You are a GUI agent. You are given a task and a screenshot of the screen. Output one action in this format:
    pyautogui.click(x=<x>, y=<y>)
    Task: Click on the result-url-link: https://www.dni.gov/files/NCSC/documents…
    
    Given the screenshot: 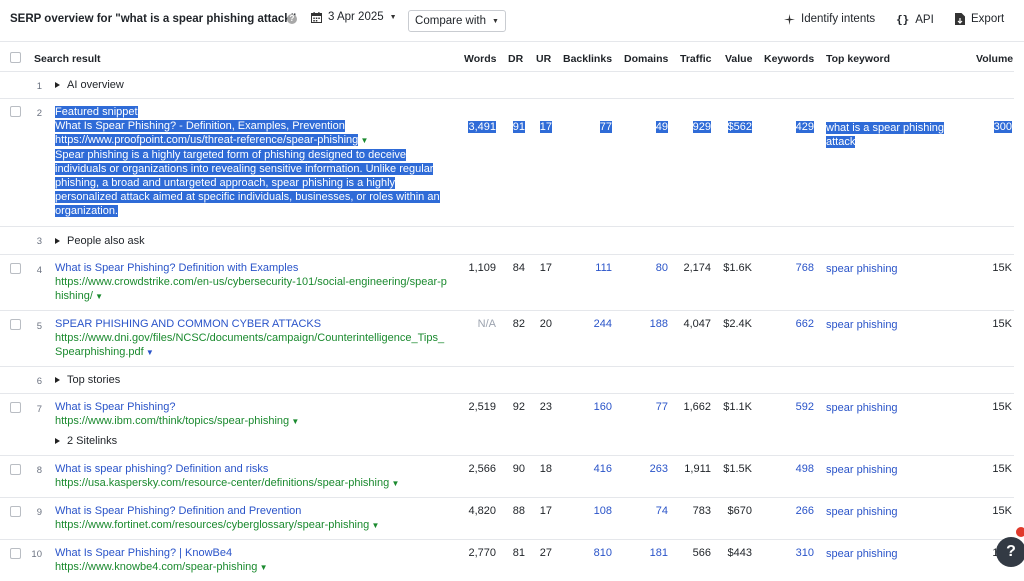 What is the action you would take?
    pyautogui.click(x=249, y=338)
    